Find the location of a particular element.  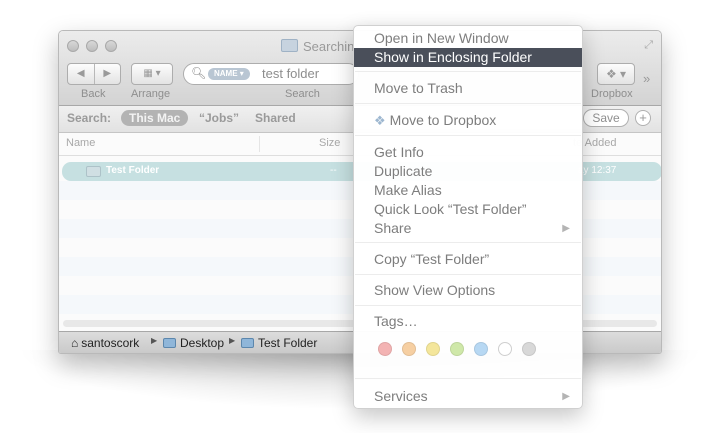

menu-item-share: Share ▶ is located at coordinates (468, 228).